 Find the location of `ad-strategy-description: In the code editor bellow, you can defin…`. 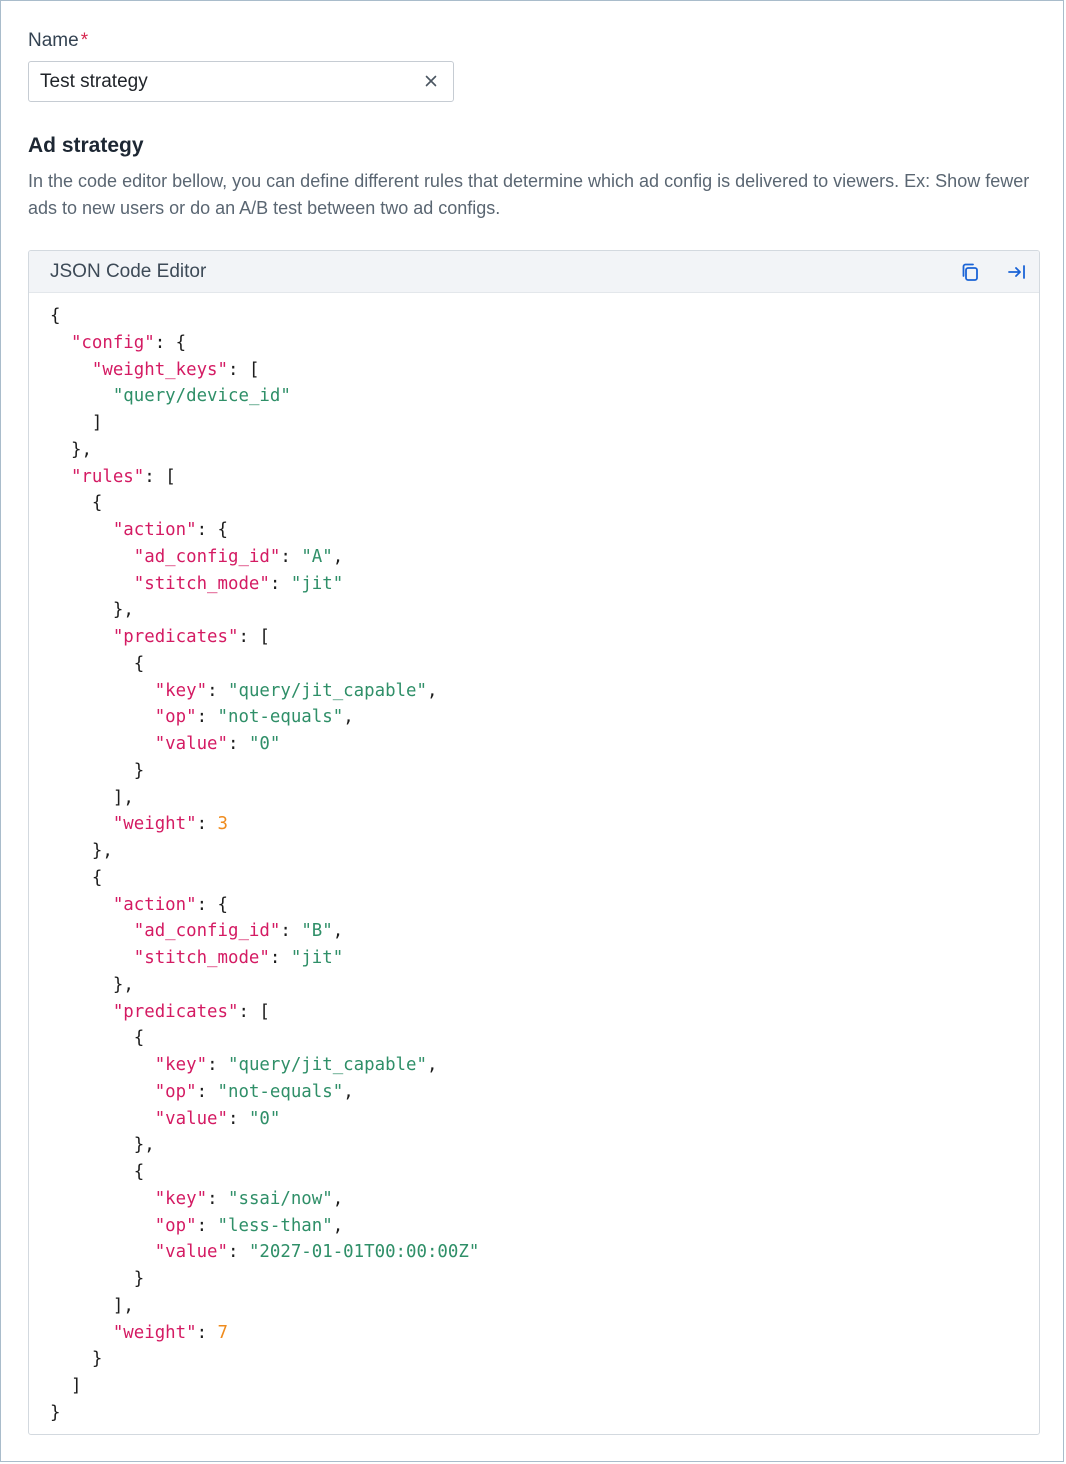

ad-strategy-description: In the code editor bellow, you can defin… is located at coordinates (529, 194).